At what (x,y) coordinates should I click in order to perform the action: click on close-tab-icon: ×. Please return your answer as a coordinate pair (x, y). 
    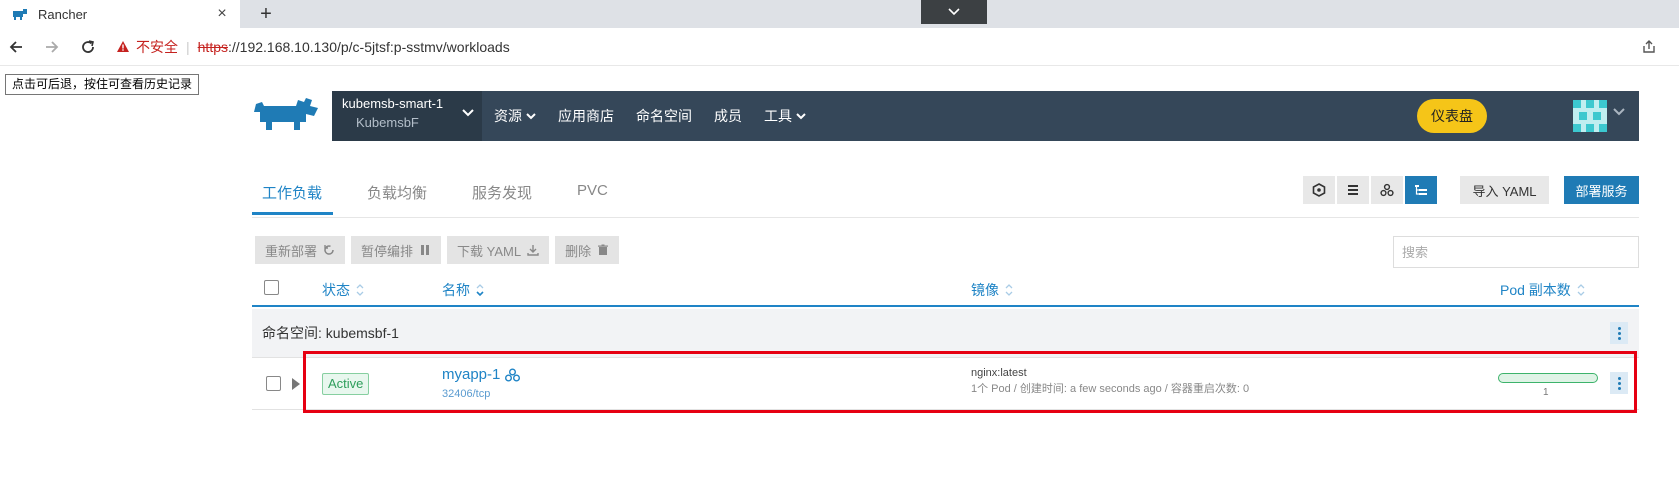
    Looking at the image, I should click on (222, 14).